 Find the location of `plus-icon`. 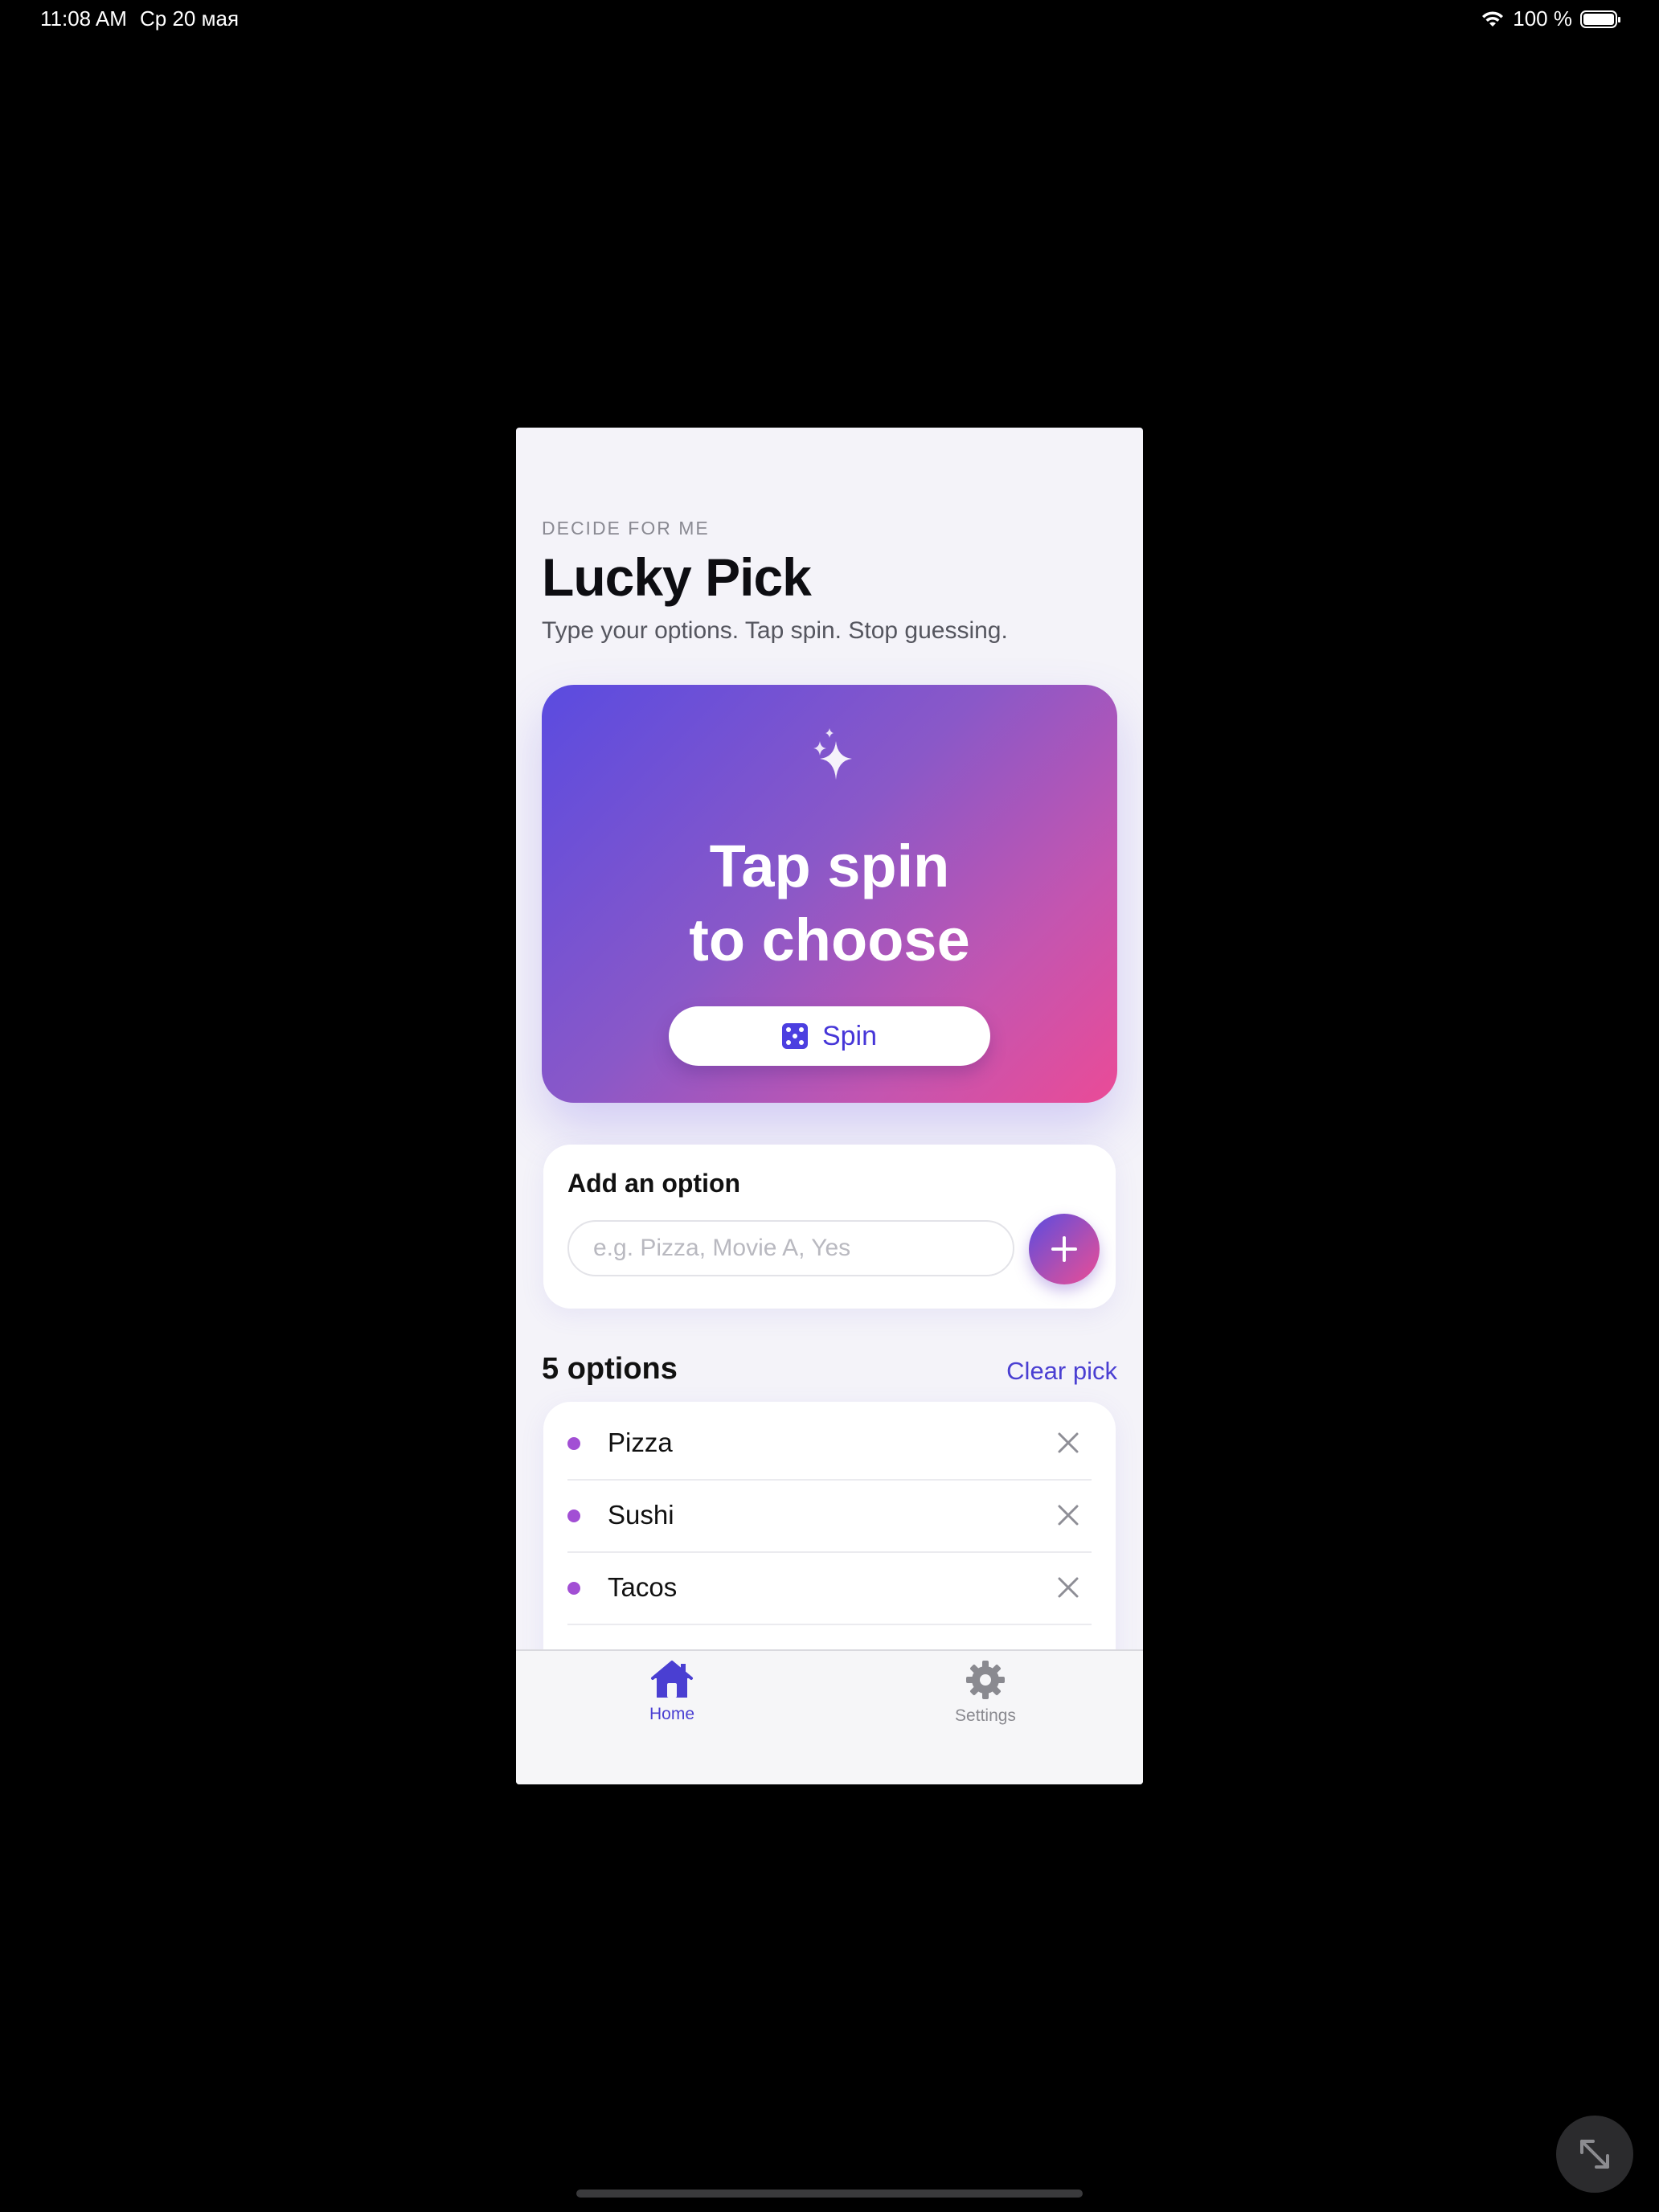

plus-icon is located at coordinates (1064, 1249).